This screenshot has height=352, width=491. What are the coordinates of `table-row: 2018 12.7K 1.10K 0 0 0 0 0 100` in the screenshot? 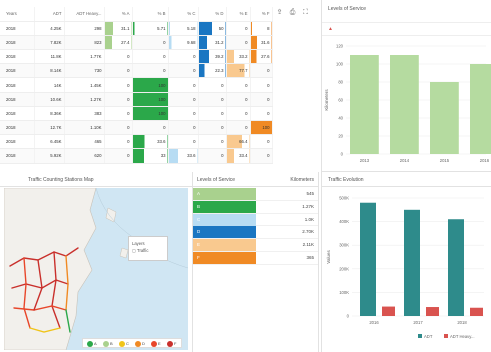 It's located at (136, 128).